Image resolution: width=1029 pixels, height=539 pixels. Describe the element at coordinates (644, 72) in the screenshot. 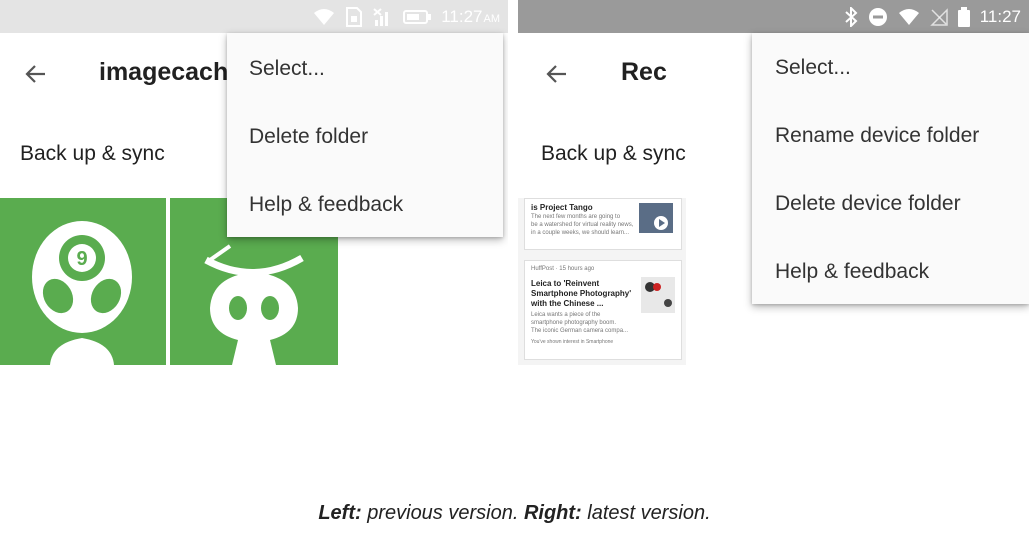

I see `folder-title: Rec` at that location.